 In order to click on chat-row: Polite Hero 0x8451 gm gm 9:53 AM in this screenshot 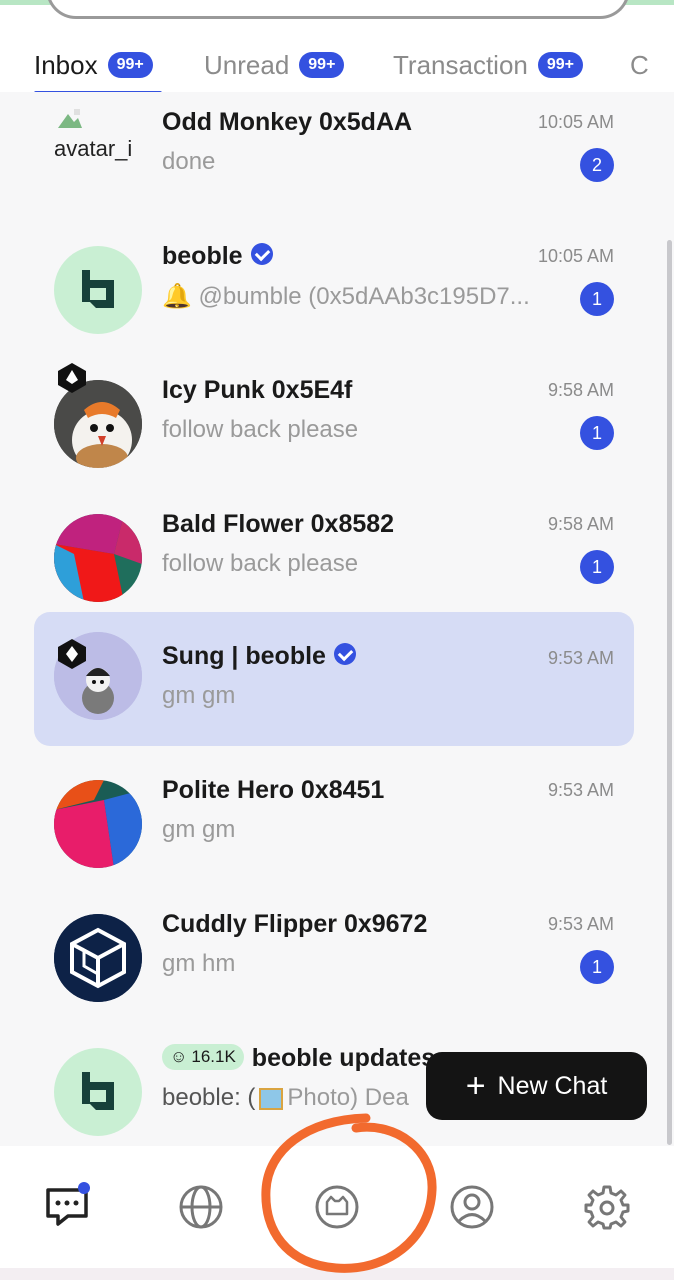, I will do `click(334, 827)`.